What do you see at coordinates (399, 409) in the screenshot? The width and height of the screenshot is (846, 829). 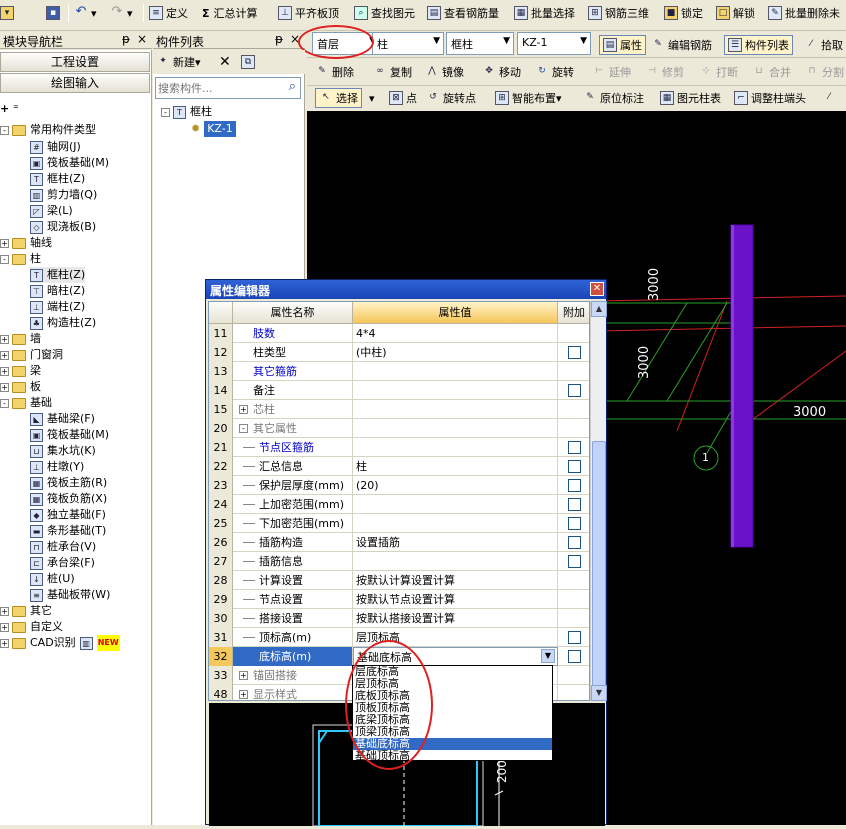 I see `property-row: 15 芯柱 +` at bounding box center [399, 409].